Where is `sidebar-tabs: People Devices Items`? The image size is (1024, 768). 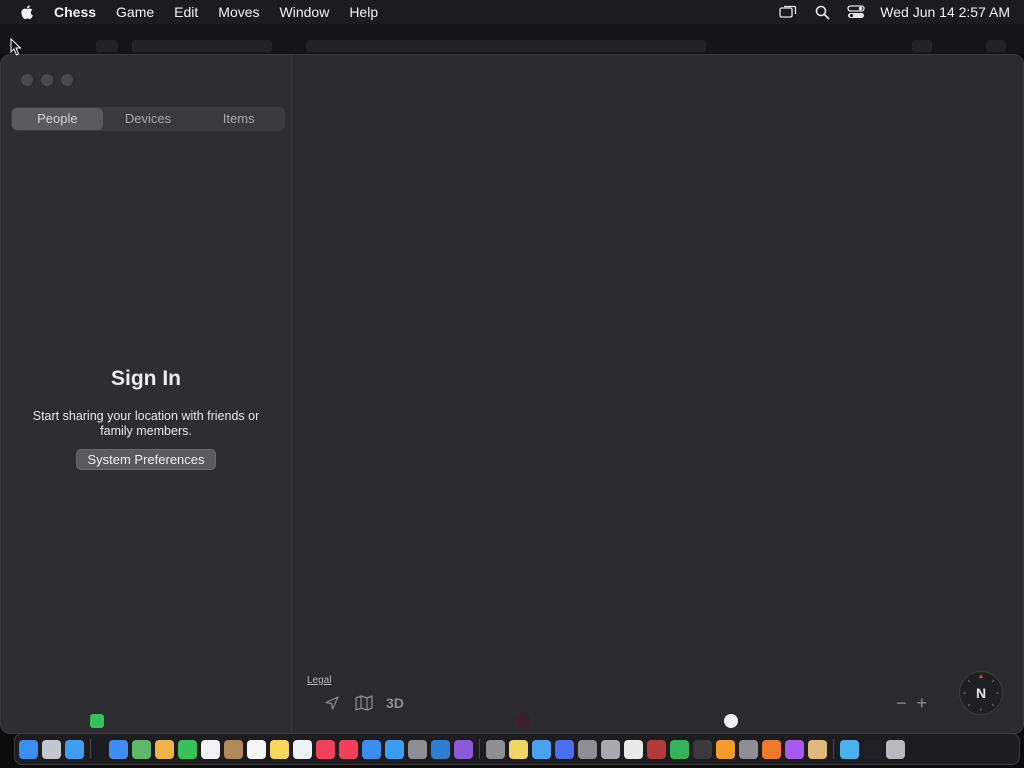 sidebar-tabs: People Devices Items is located at coordinates (148, 119).